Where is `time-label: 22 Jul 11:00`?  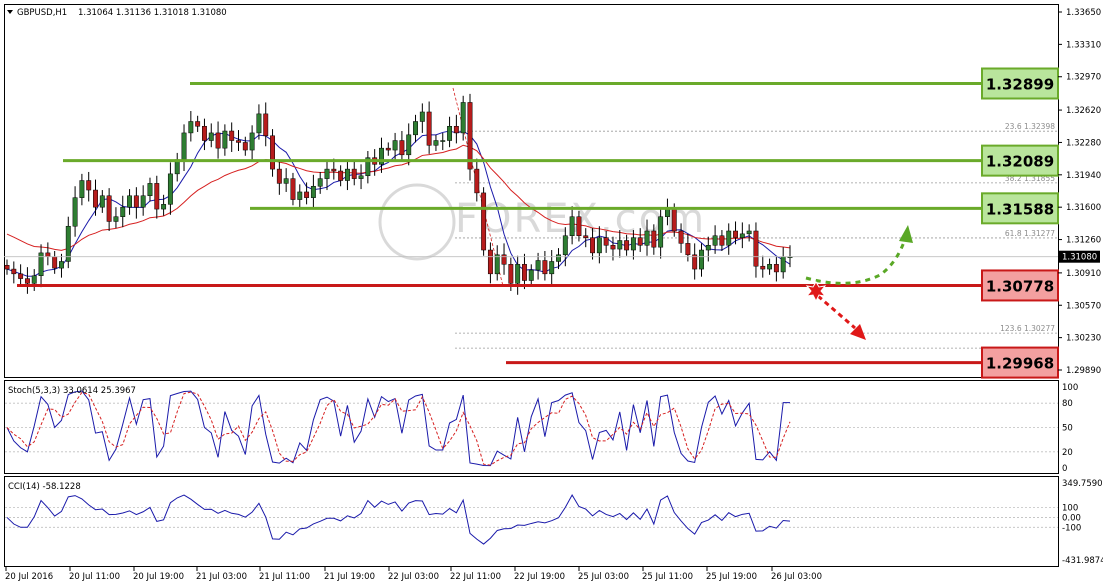
time-label: 22 Jul 11:00 is located at coordinates (475, 577).